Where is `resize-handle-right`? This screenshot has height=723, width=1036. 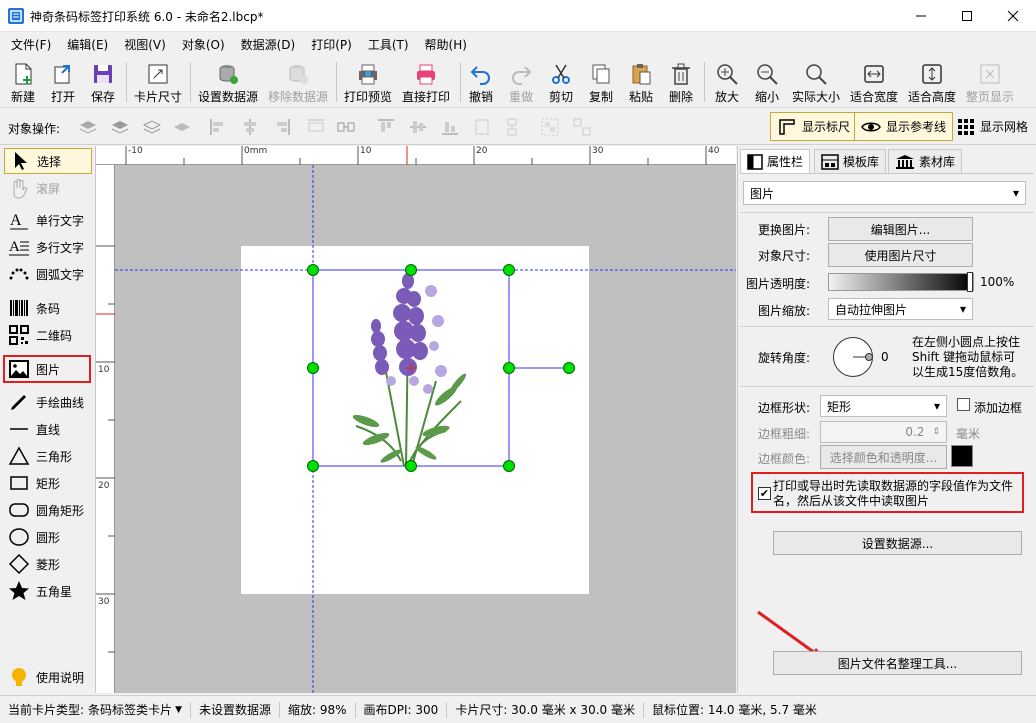
resize-handle-right is located at coordinates (509, 368).